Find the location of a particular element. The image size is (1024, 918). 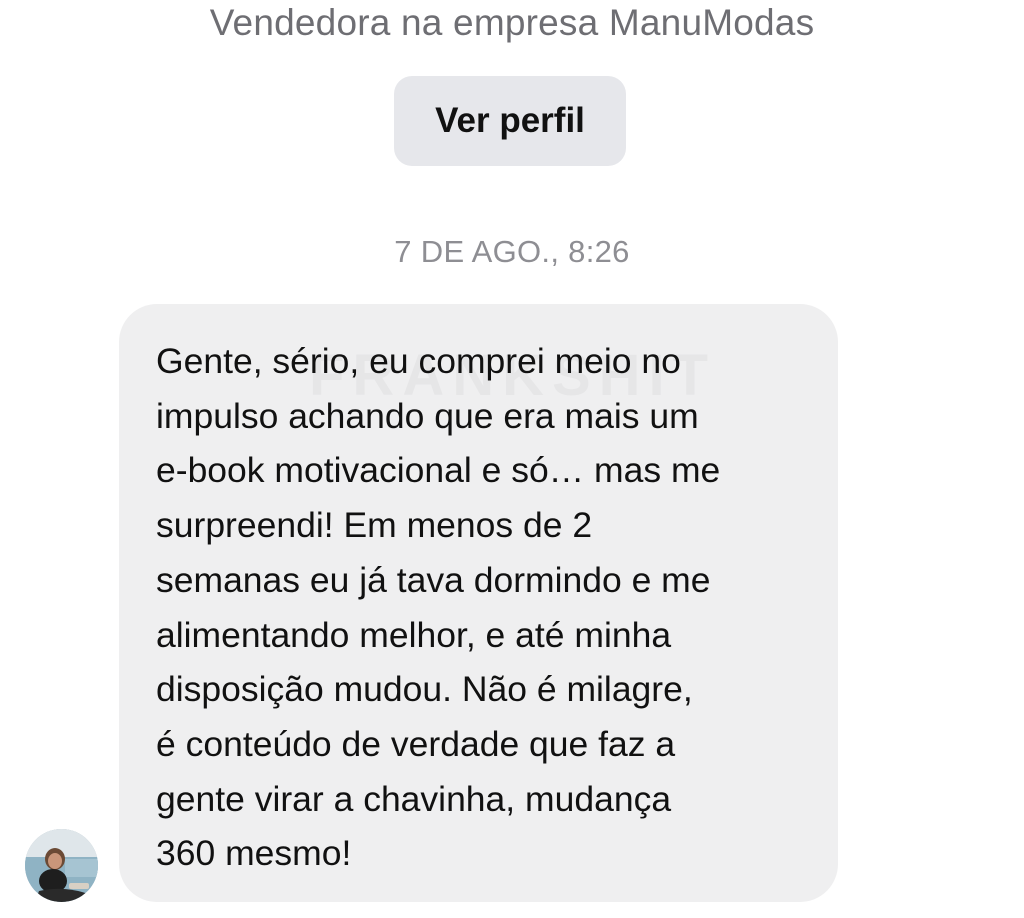

message-text-line: semanas eu já tava dormindo e me is located at coordinates (433, 579).